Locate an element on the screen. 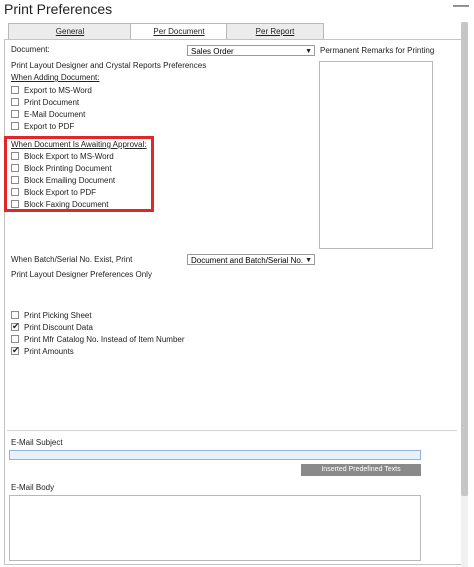 This screenshot has height=567, width=474. checkbox-label: Print Document is located at coordinates (52, 102).